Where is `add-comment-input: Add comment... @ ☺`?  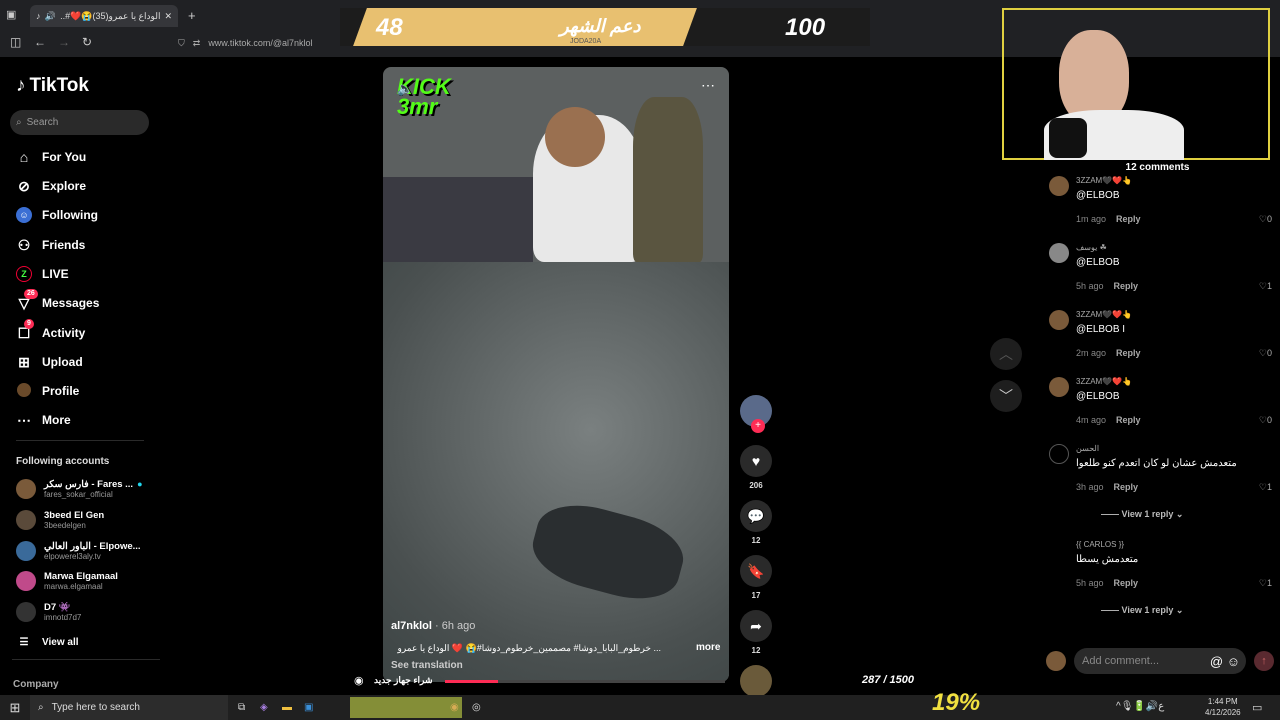
add-comment-input: Add comment... @ ☺ is located at coordinates (1160, 661).